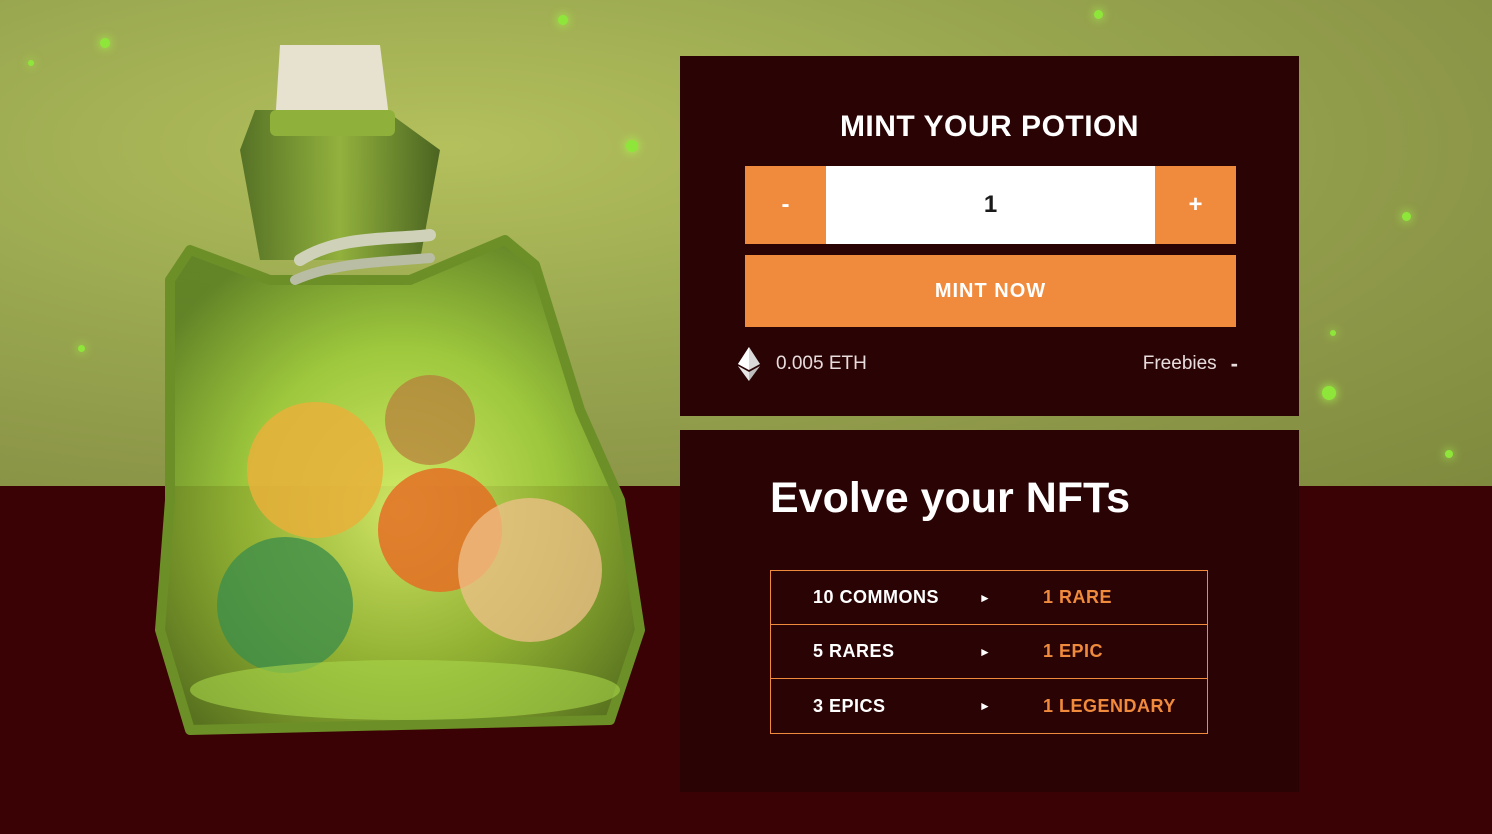 This screenshot has height=834, width=1492. Describe the element at coordinates (785, 205) in the screenshot. I see `decrement-button: -` at that location.